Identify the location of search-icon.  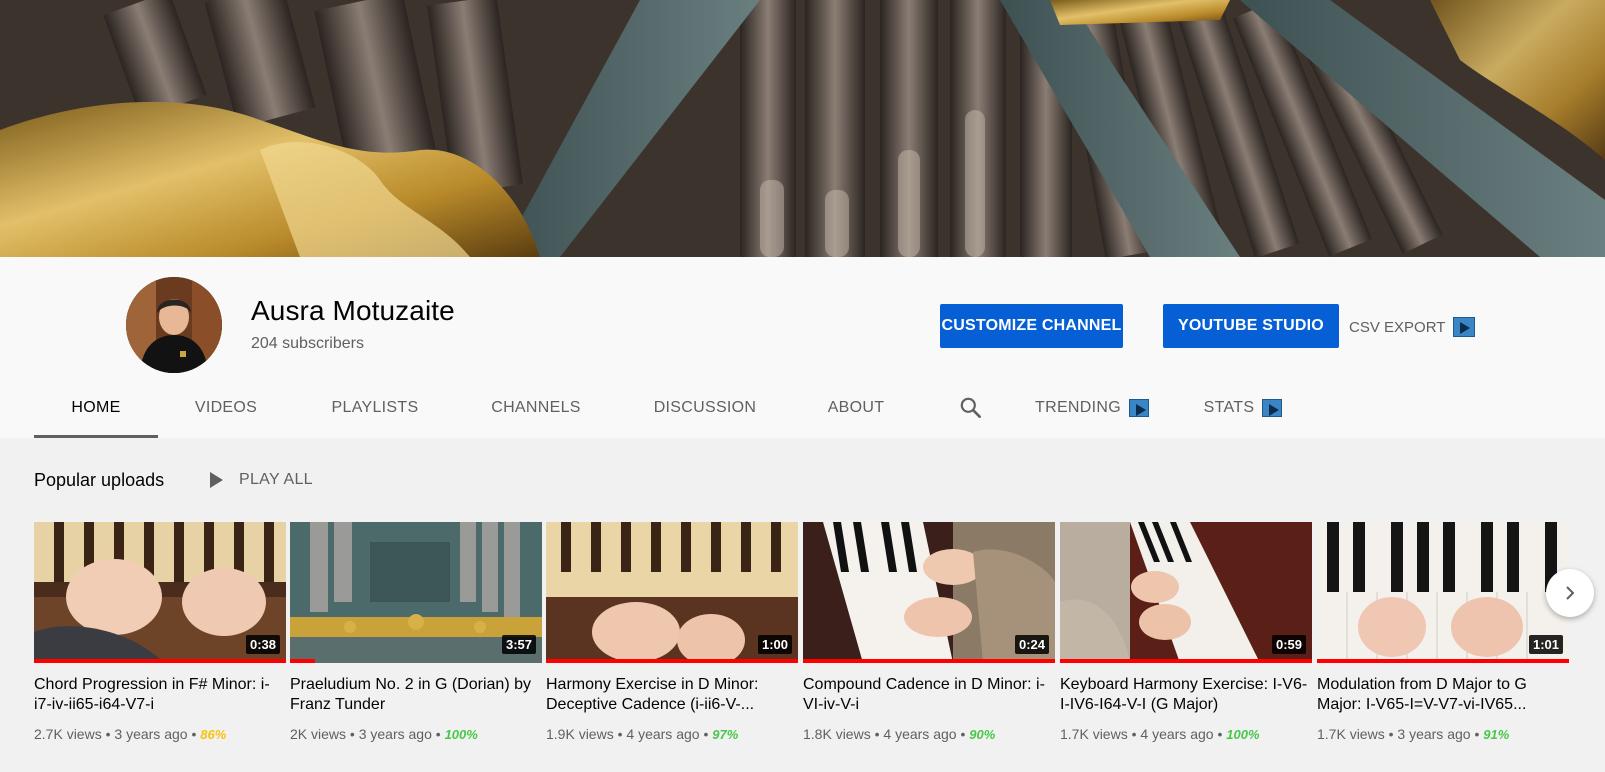
(971, 408).